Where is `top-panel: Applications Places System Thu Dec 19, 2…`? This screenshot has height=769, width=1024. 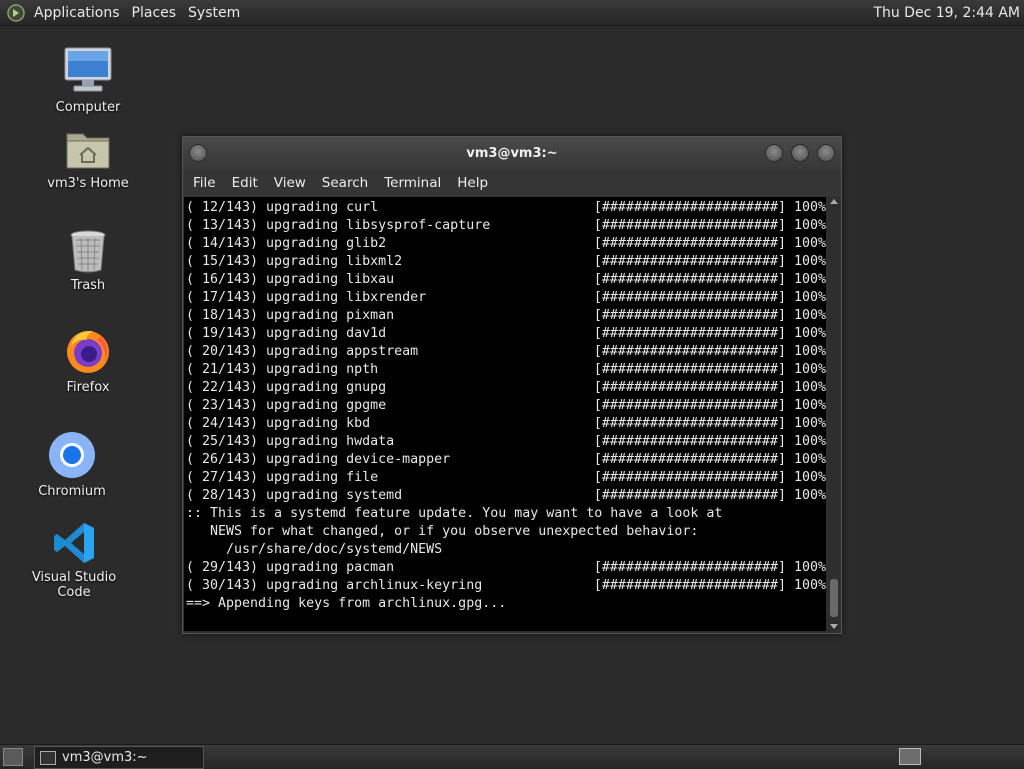 top-panel: Applications Places System Thu Dec 19, 2… is located at coordinates (512, 13).